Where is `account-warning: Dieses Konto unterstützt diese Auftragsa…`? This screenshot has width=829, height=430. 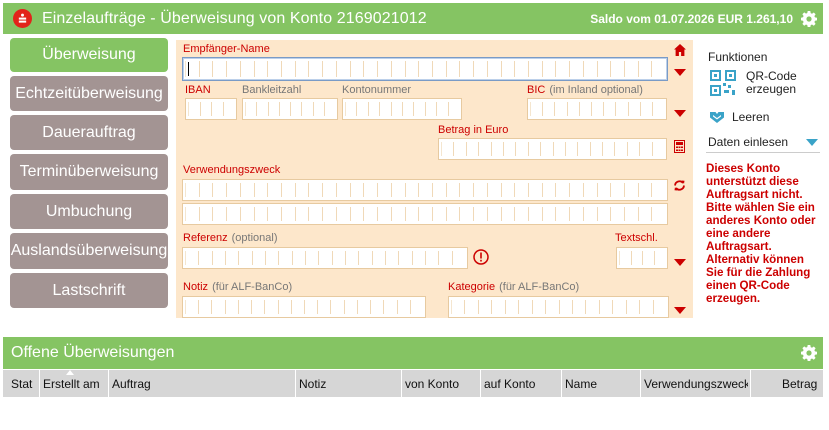 account-warning: Dieses Konto unterstützt diese Auftragsa… is located at coordinates (761, 233).